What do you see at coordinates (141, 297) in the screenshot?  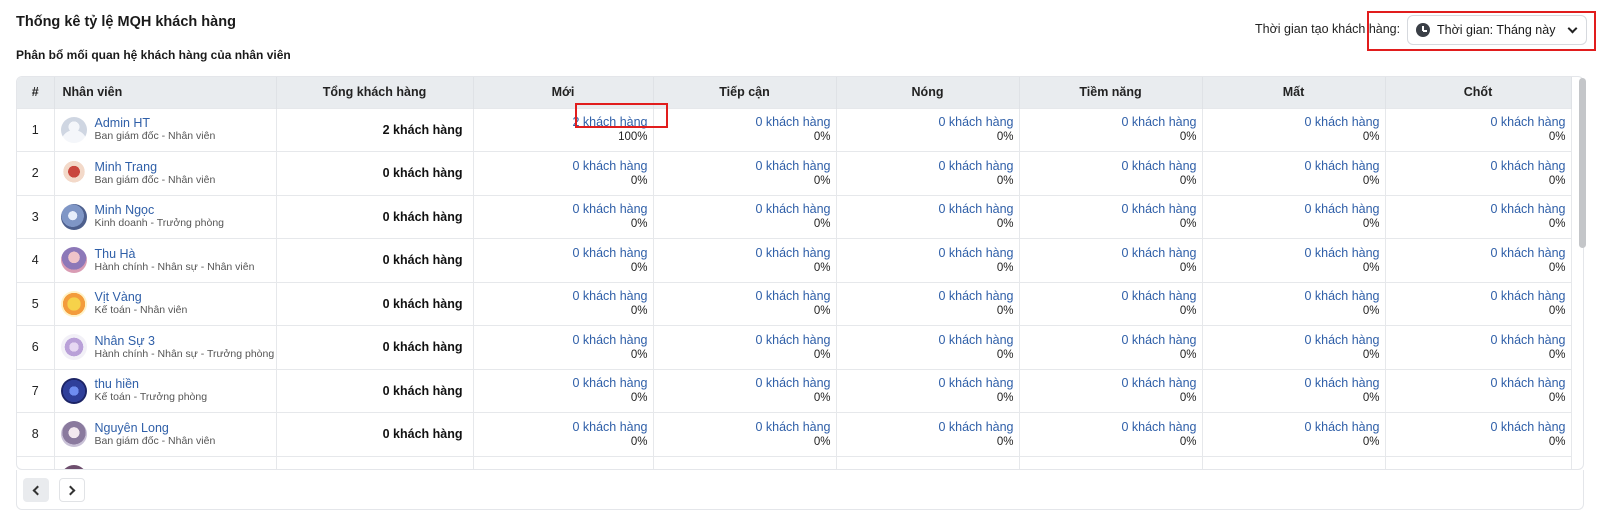 I see `employee-name-link: Vịt Vàng` at bounding box center [141, 297].